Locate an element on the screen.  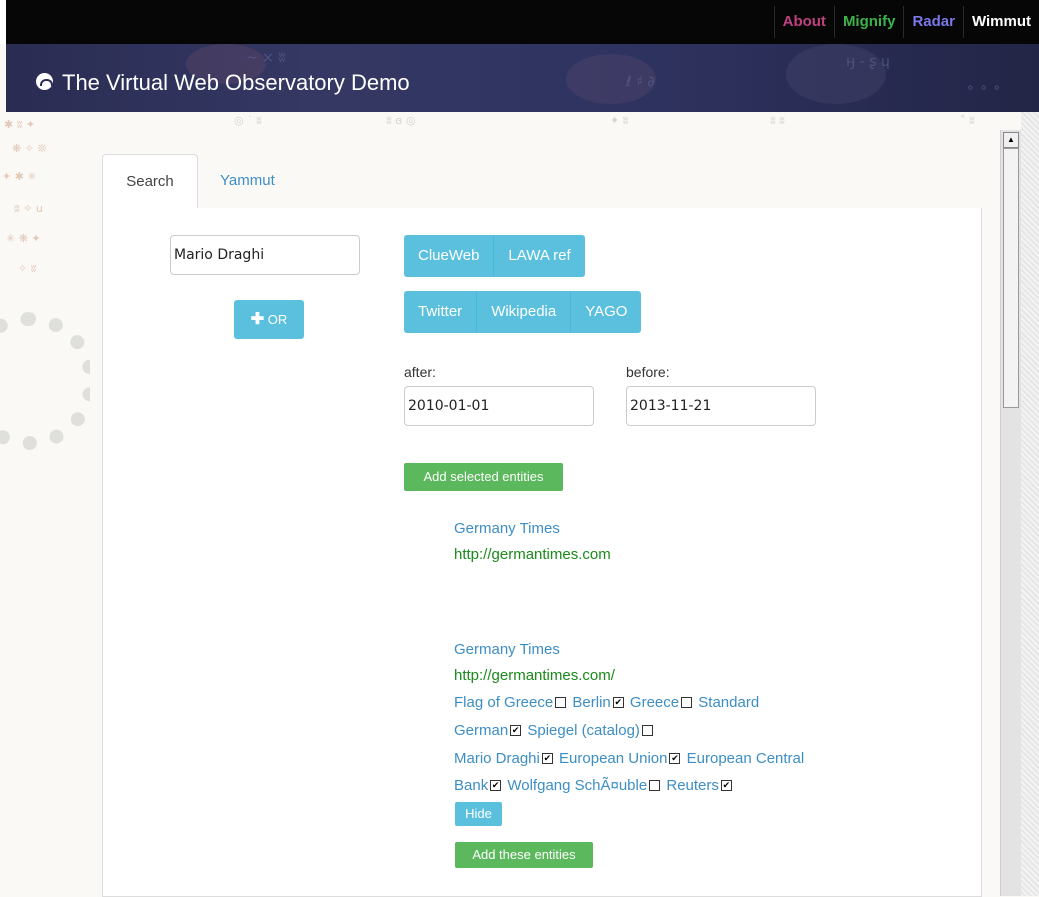
entity-label: Flag of Greece is located at coordinates (503, 702).